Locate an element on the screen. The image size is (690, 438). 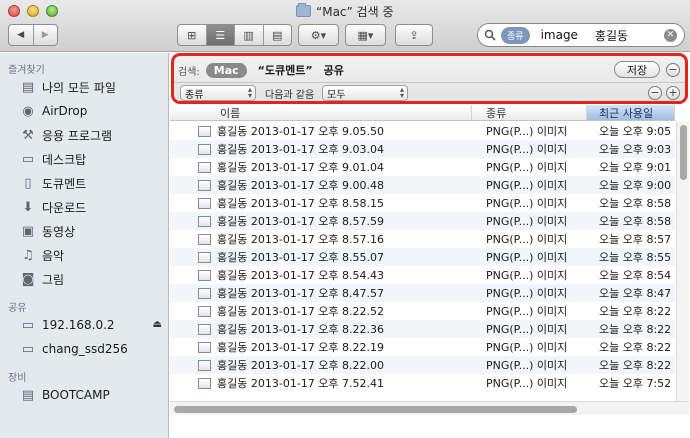
sidebar-item-bootcamp: ▤ BOOTCAMP is located at coordinates (84, 395).